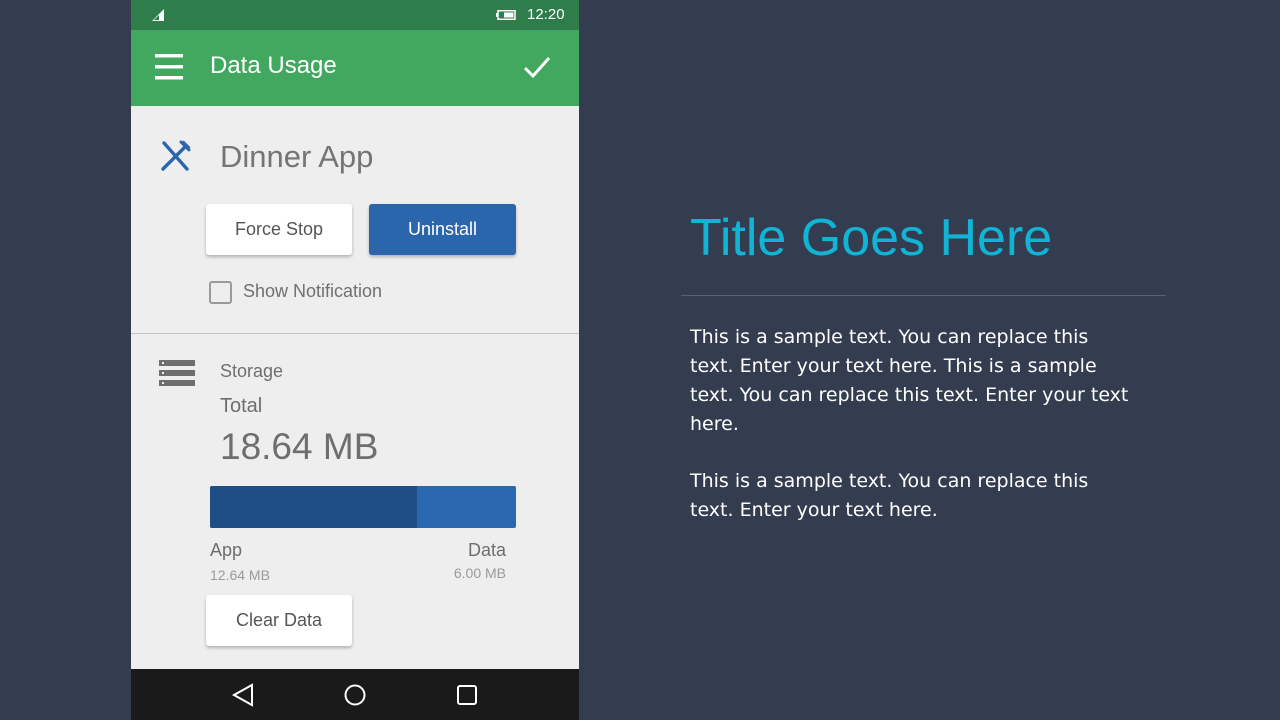 Image resolution: width=1280 pixels, height=720 pixels. I want to click on home-icon, so click(355, 695).